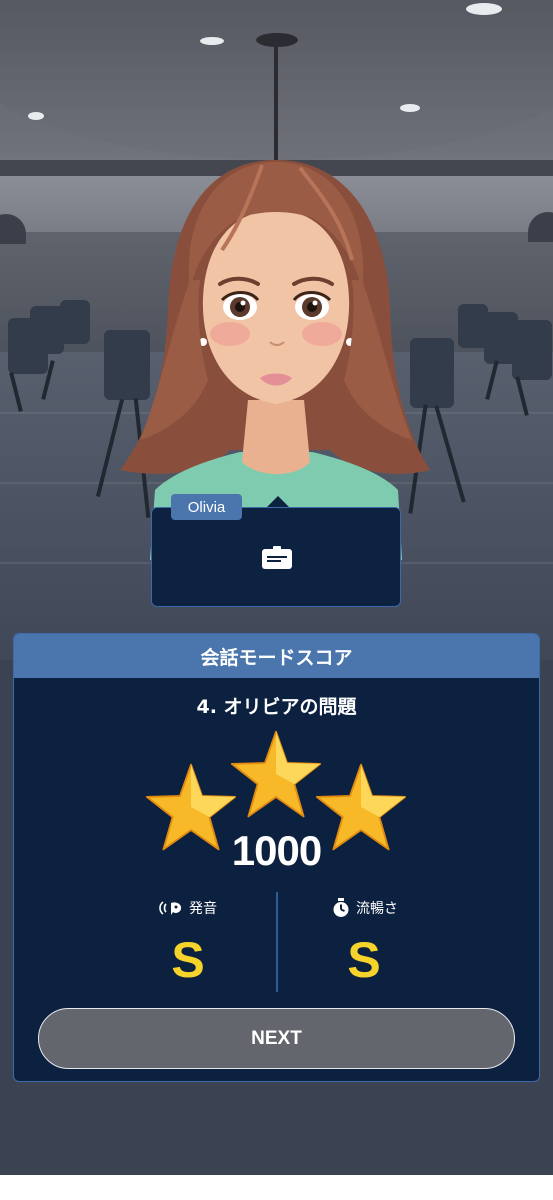 The width and height of the screenshot is (553, 1200). Describe the element at coordinates (377, 909) in the screenshot. I see `fluency-text: 流暢さ` at that location.